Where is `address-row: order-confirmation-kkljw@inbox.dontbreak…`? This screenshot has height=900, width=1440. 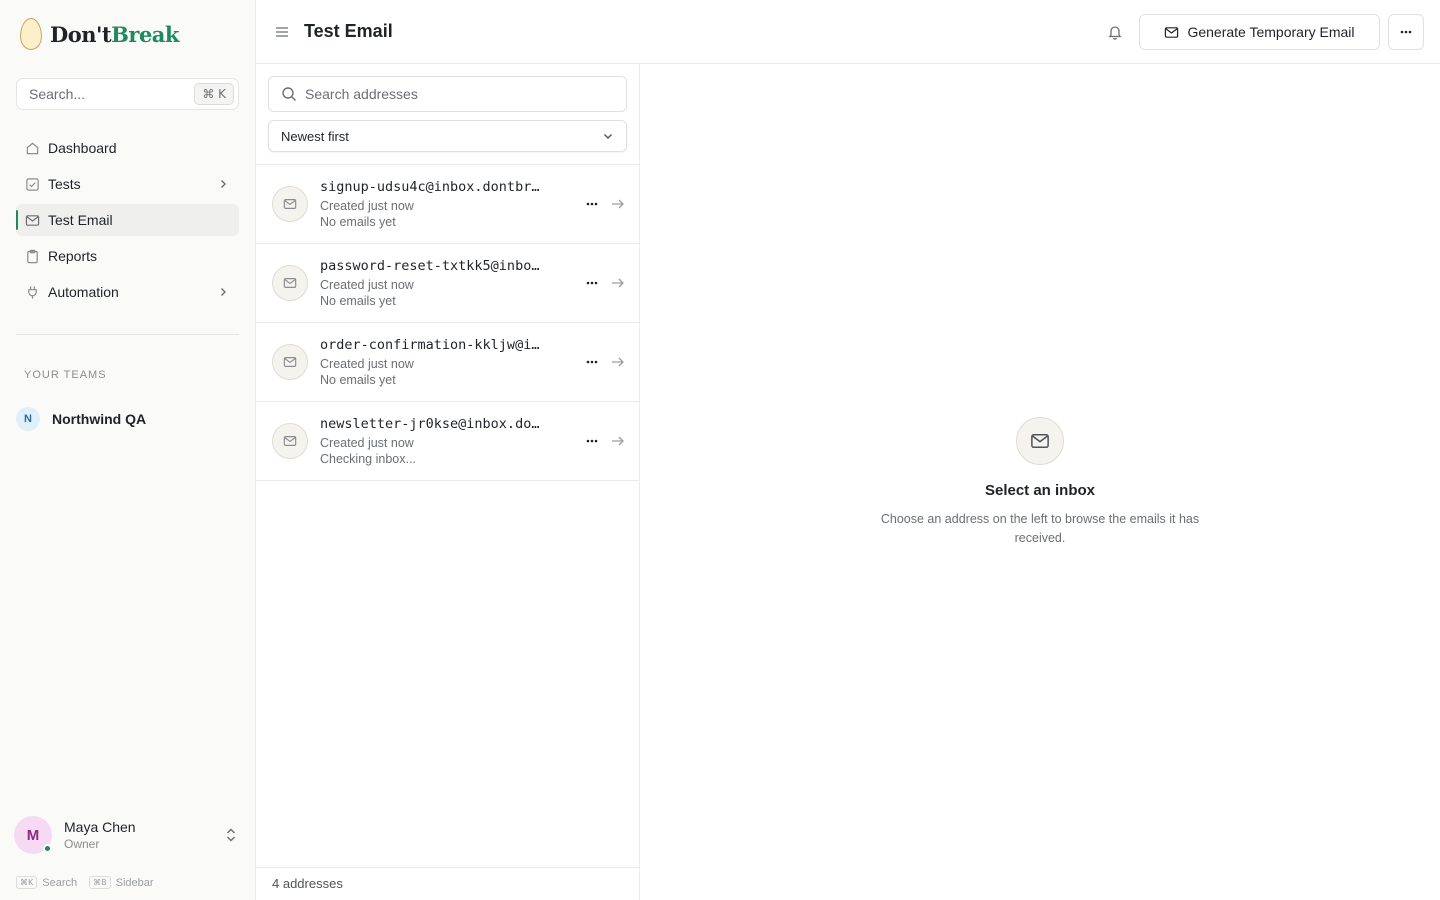 address-row: order-confirmation-kkljw@inbox.dontbreak… is located at coordinates (447, 362).